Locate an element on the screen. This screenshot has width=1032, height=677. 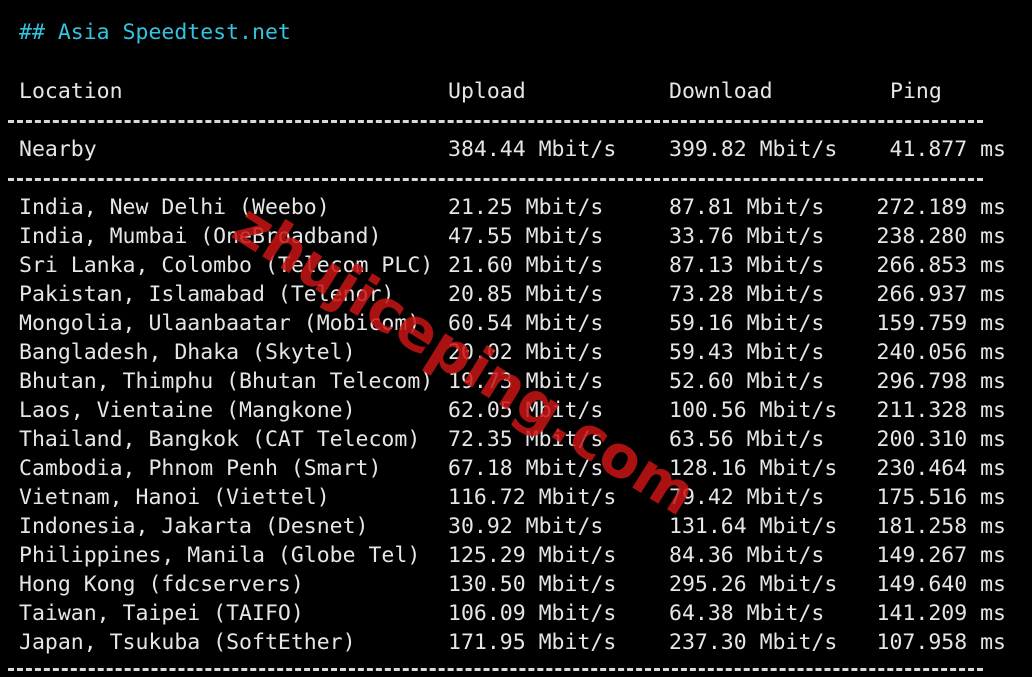
cell-location: Japan, Tsukuba (SoftEther) is located at coordinates (187, 642).